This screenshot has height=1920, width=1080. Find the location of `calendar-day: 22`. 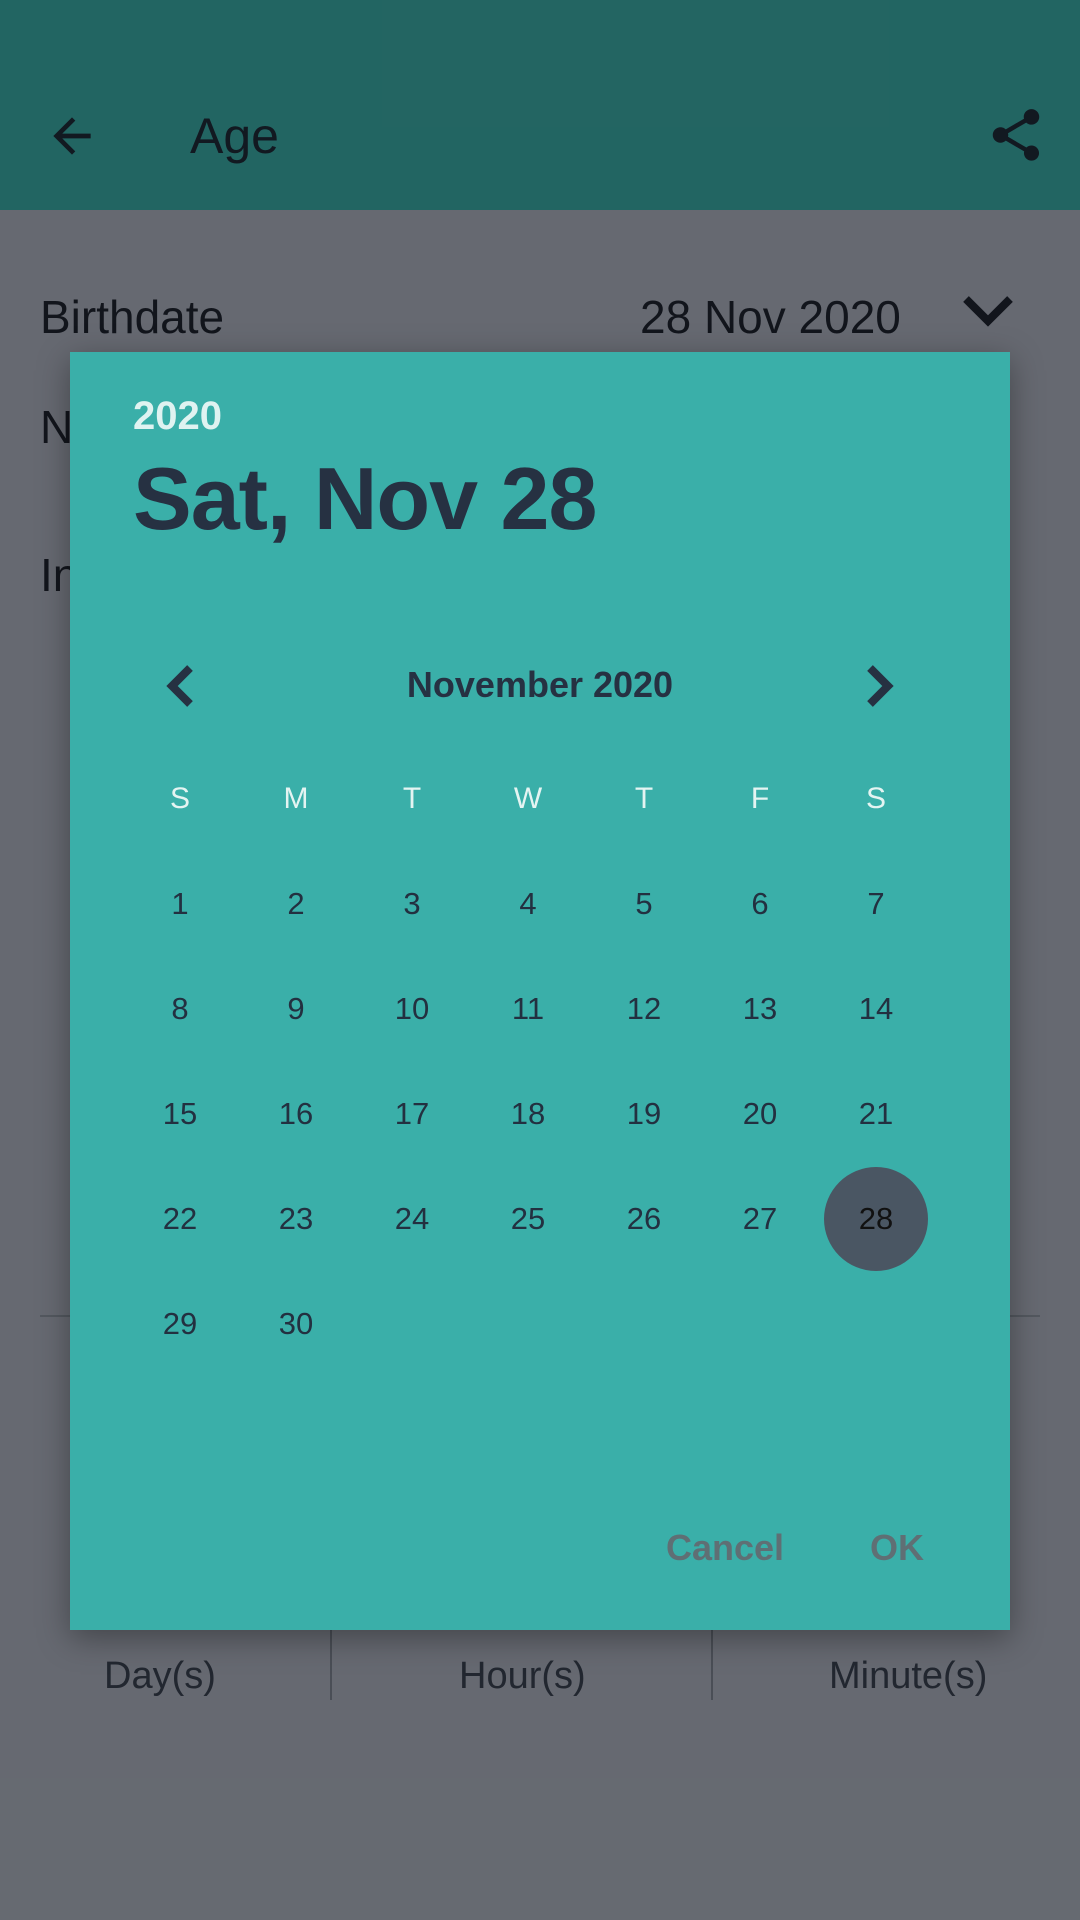

calendar-day: 22 is located at coordinates (180, 1219).